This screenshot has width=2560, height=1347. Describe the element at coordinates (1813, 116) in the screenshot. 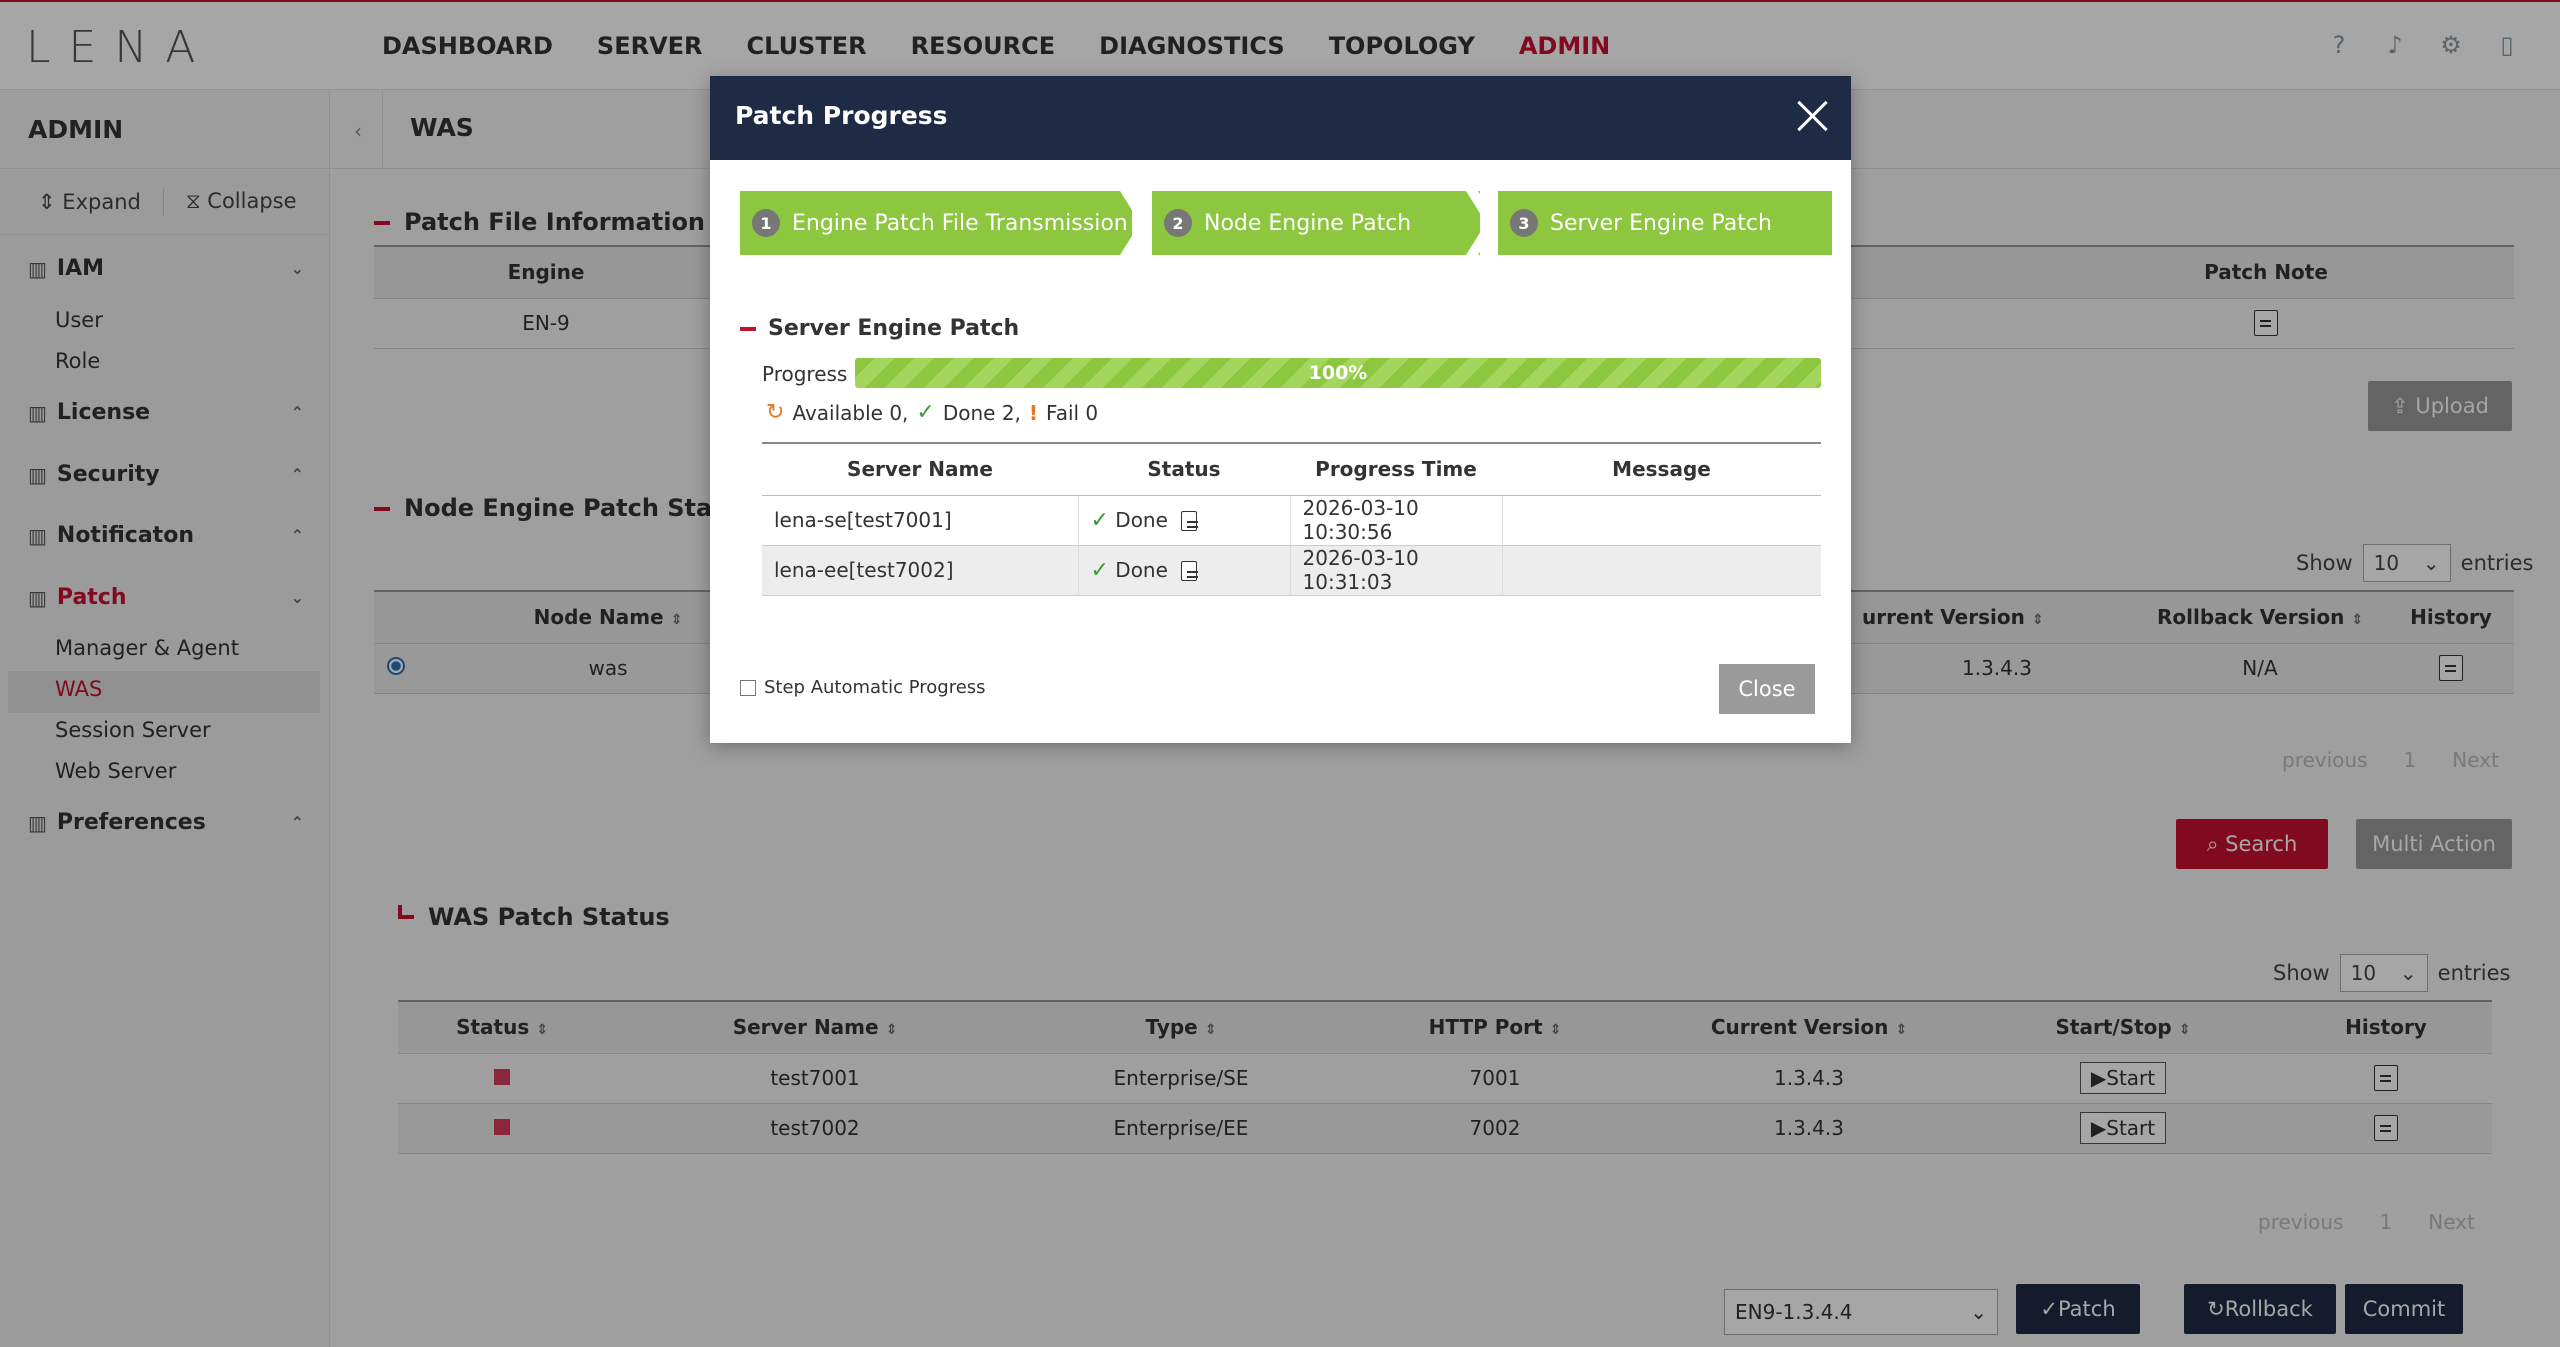

I see `close-icon` at that location.